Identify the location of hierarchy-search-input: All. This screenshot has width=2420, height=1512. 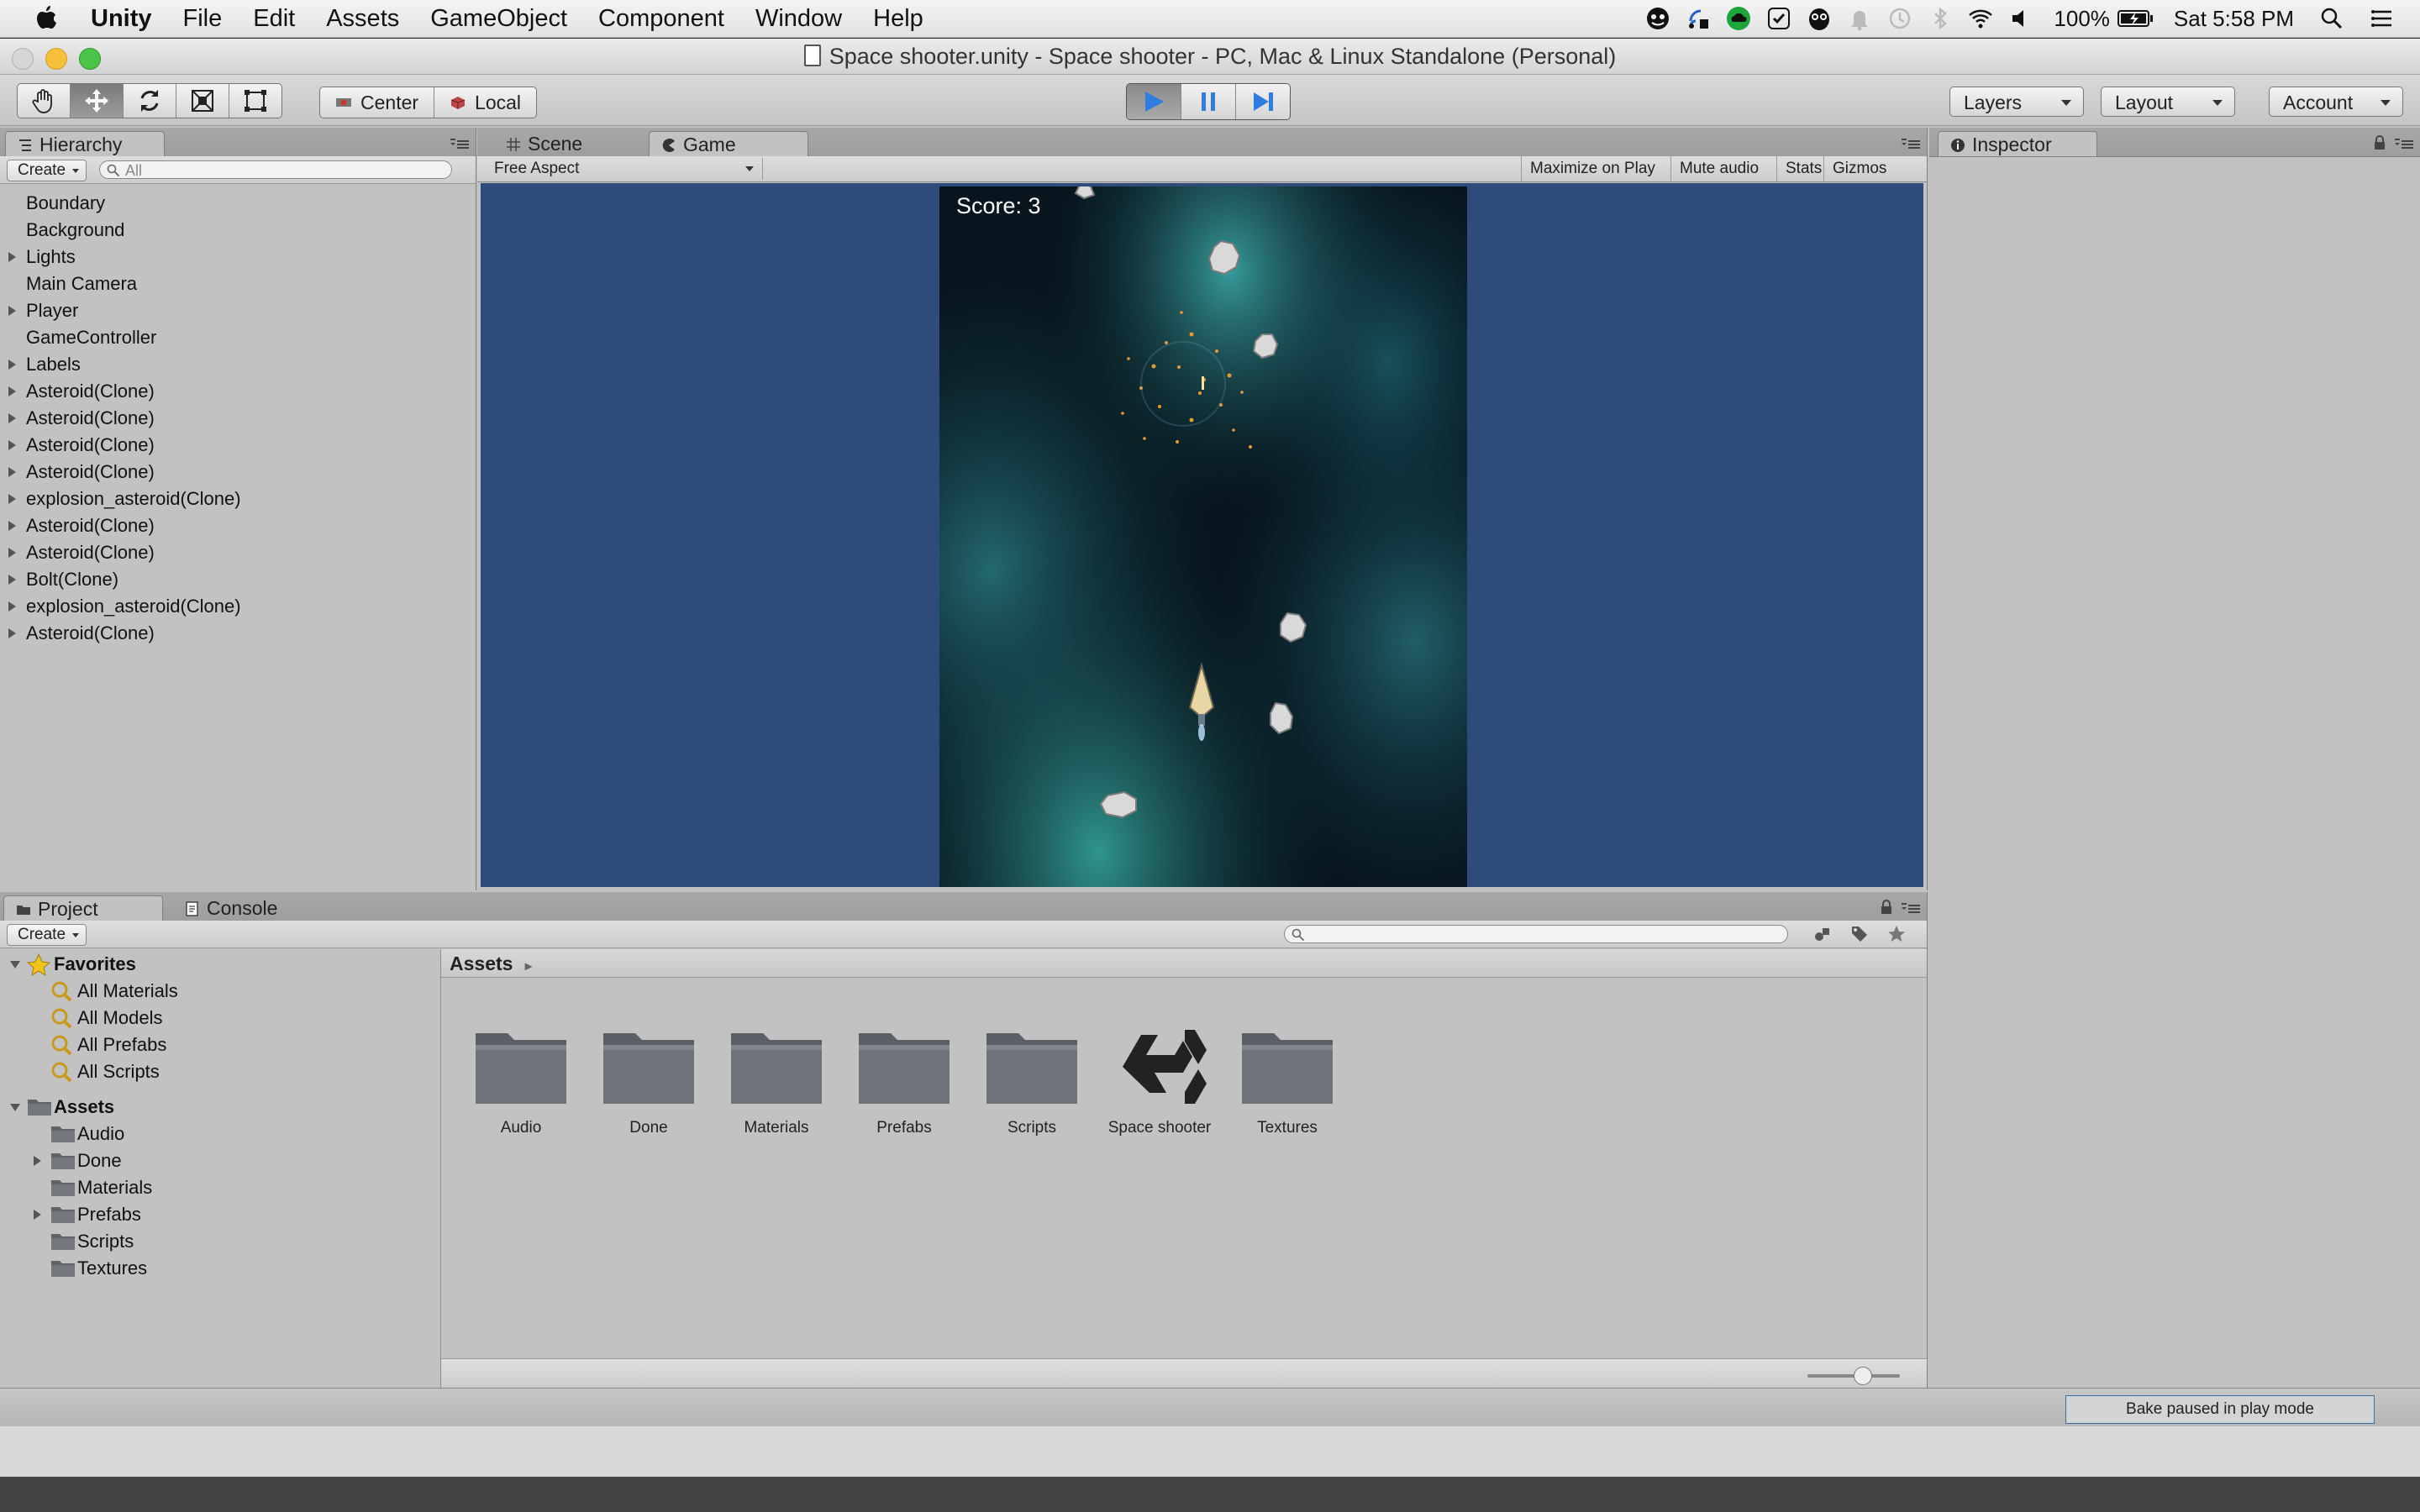
(276, 169).